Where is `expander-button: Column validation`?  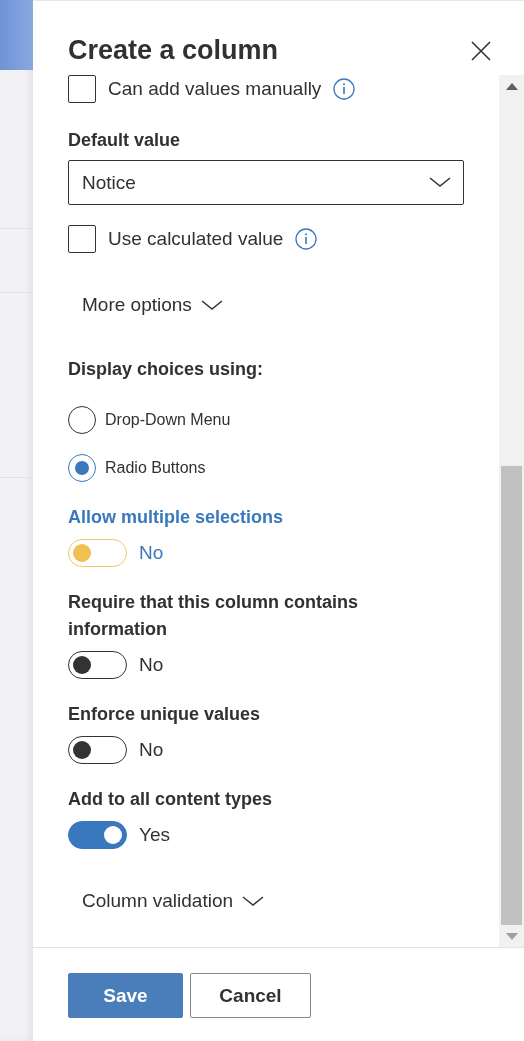 expander-button: Column validation is located at coordinates (166, 901).